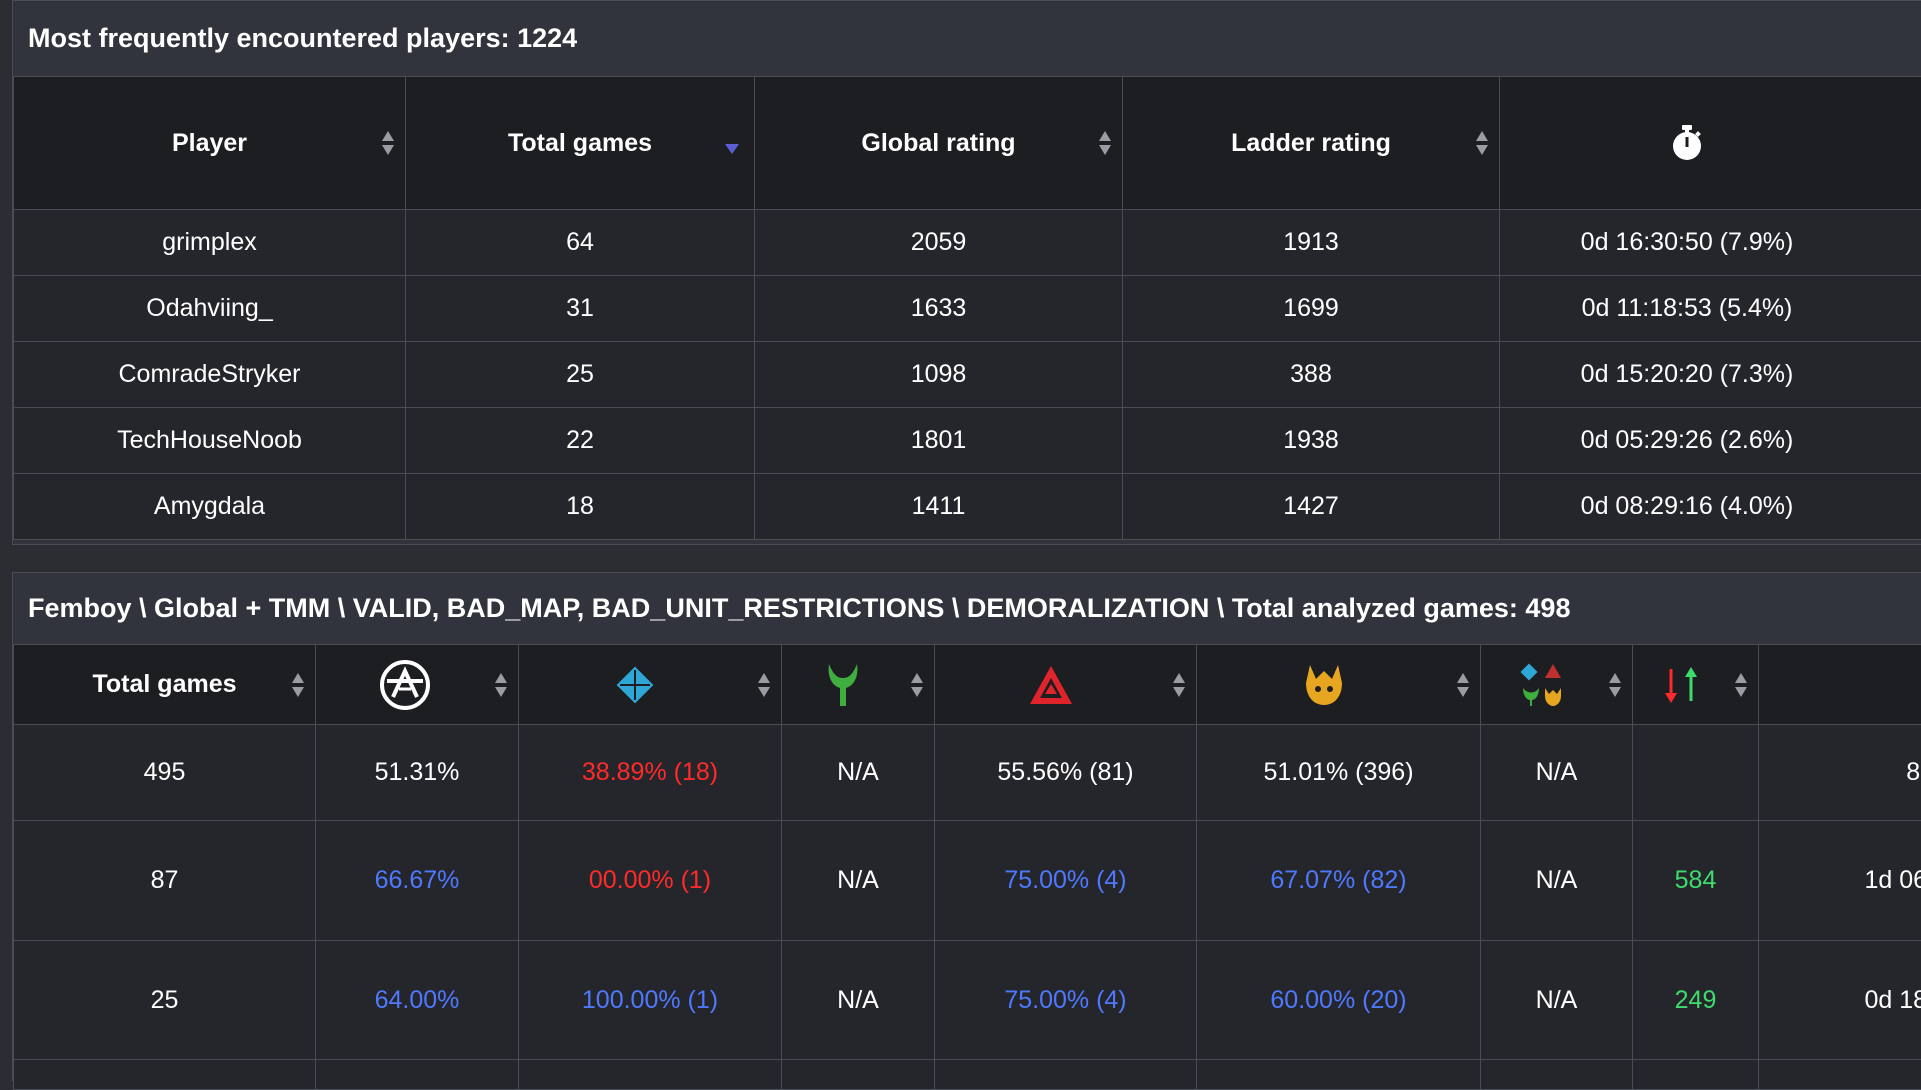 The image size is (1921, 1090). What do you see at coordinates (417, 1075) in the screenshot?
I see `uef-winrate-cell` at bounding box center [417, 1075].